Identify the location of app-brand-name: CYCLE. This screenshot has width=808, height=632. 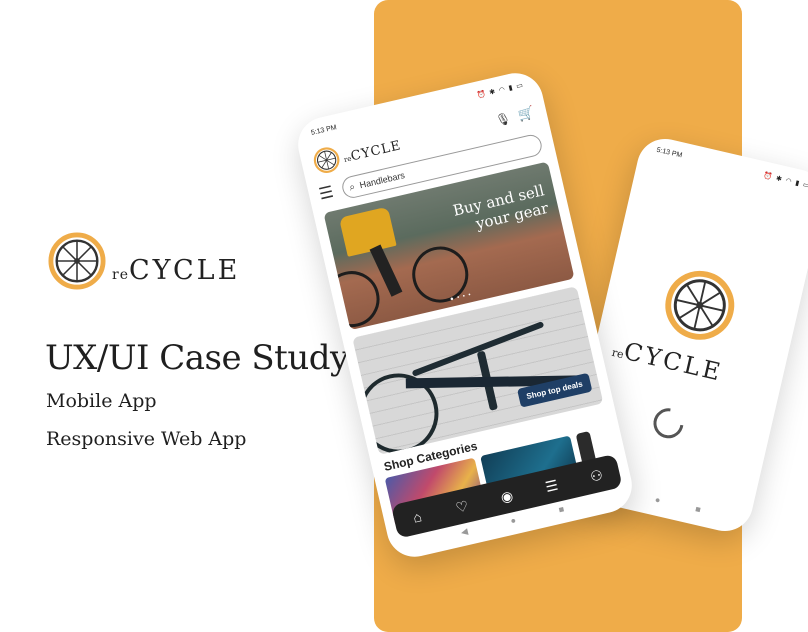
(376, 150).